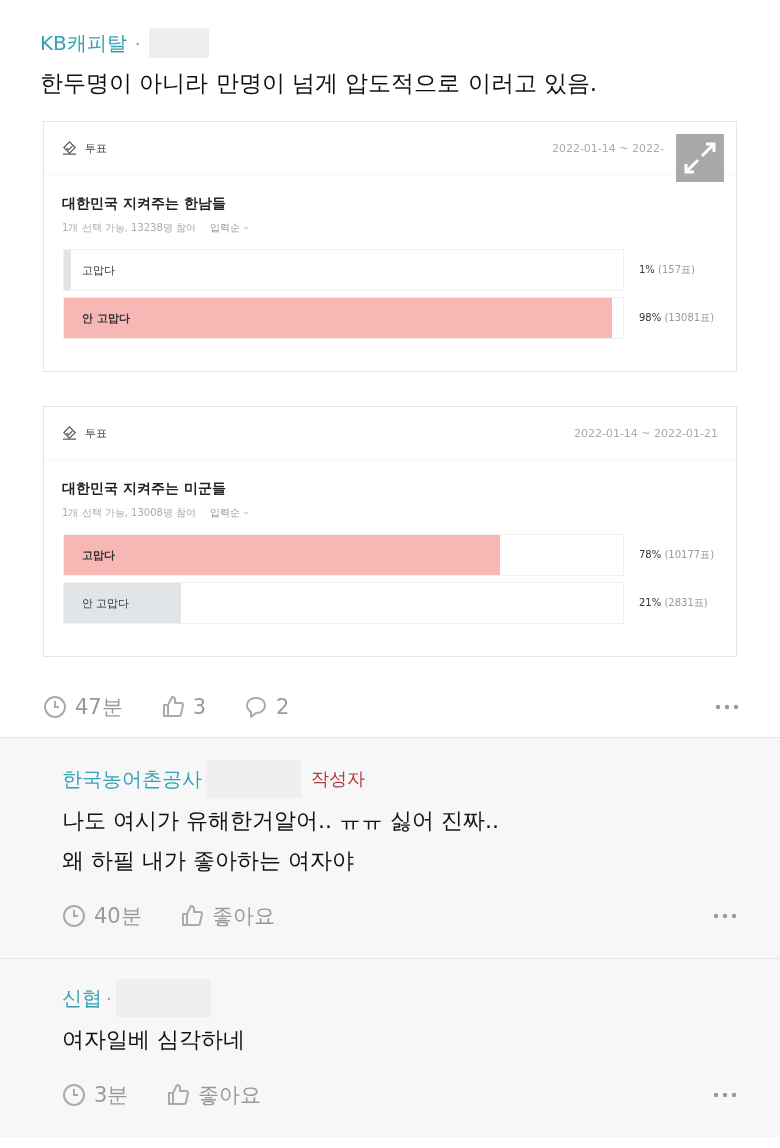 The width and height of the screenshot is (780, 1148). I want to click on vote-count: (10177표), so click(689, 554).